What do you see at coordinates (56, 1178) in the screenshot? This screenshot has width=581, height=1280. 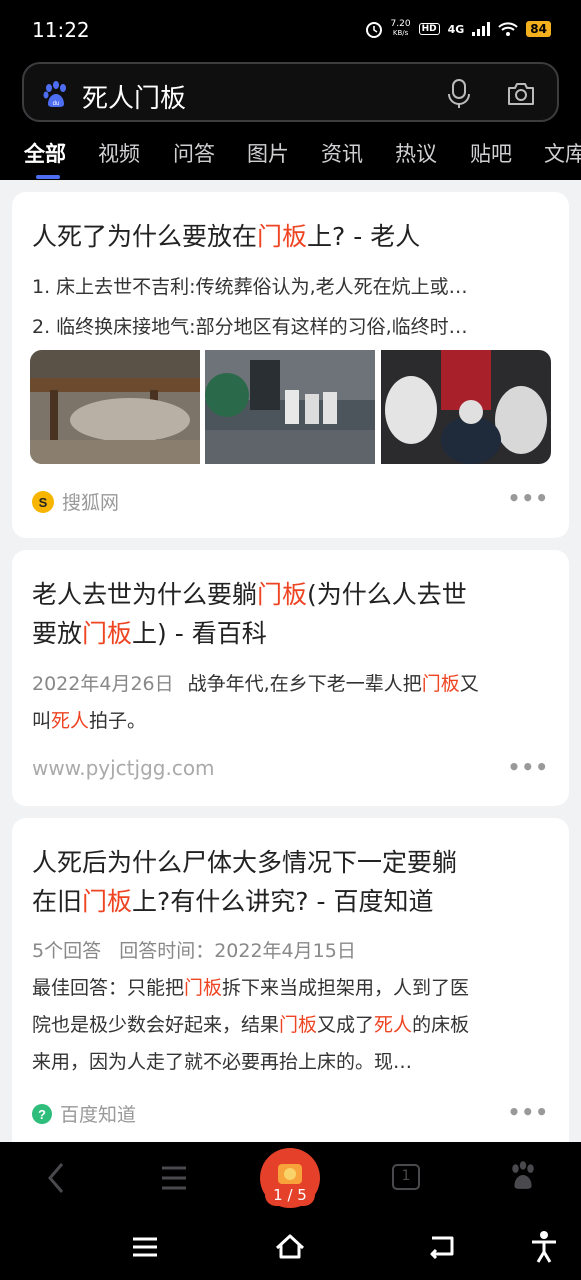 I see `back-arrow-icon` at bounding box center [56, 1178].